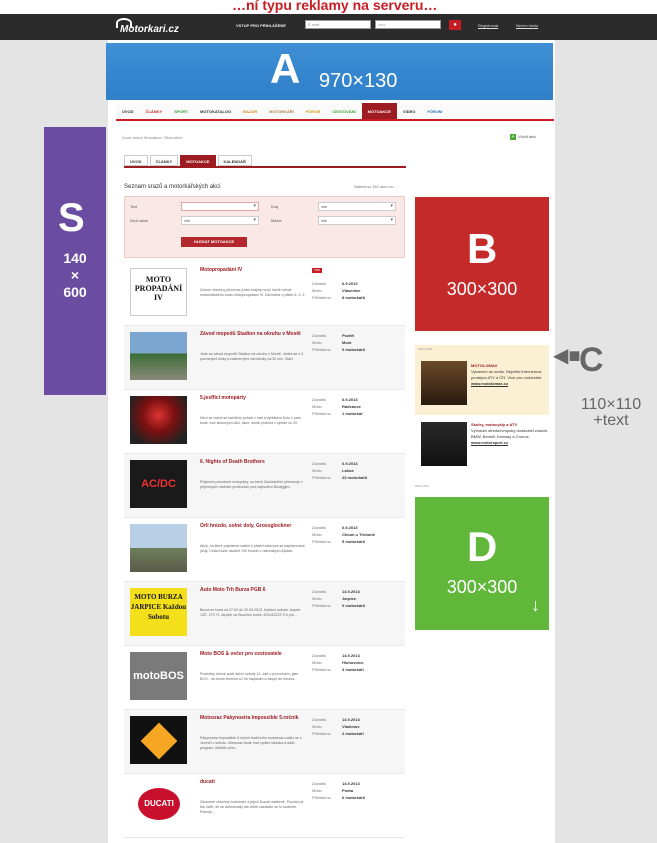 This screenshot has width=657, height=843. I want to click on event-title: Motopropadání IV, so click(253, 270).